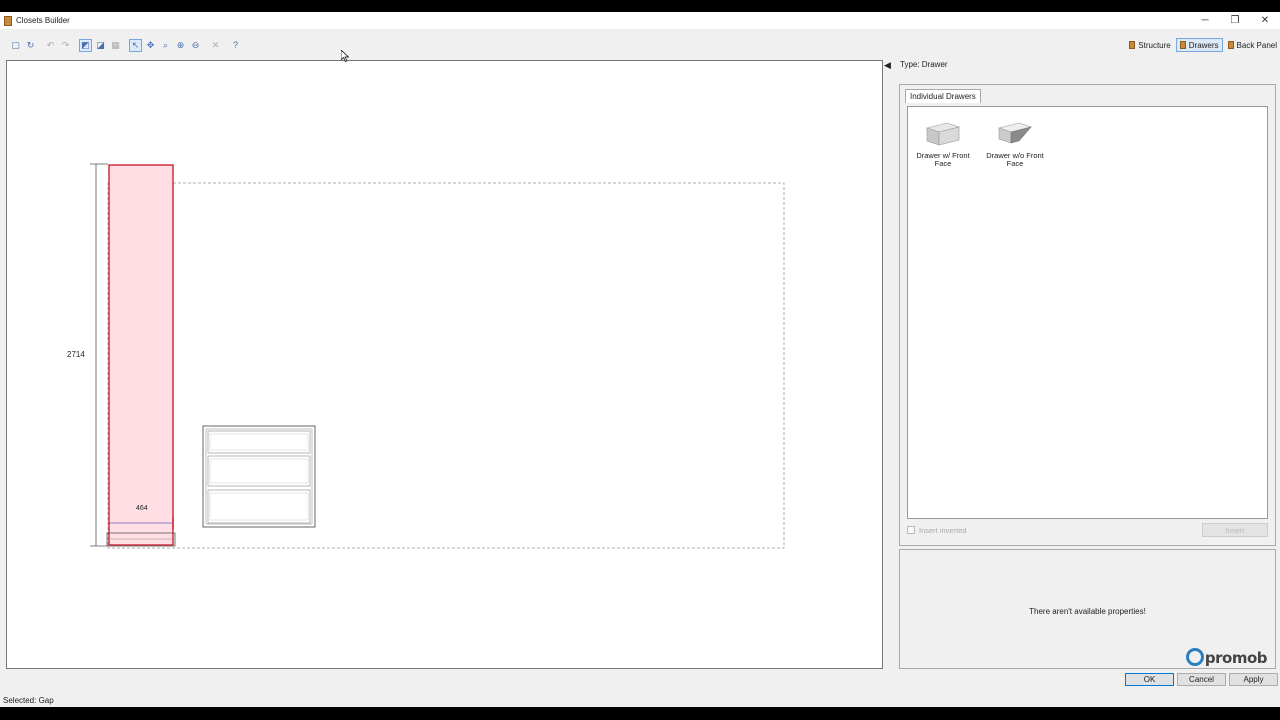 Image resolution: width=1280 pixels, height=720 pixels. I want to click on dimension-height-label: 2714, so click(76, 354).